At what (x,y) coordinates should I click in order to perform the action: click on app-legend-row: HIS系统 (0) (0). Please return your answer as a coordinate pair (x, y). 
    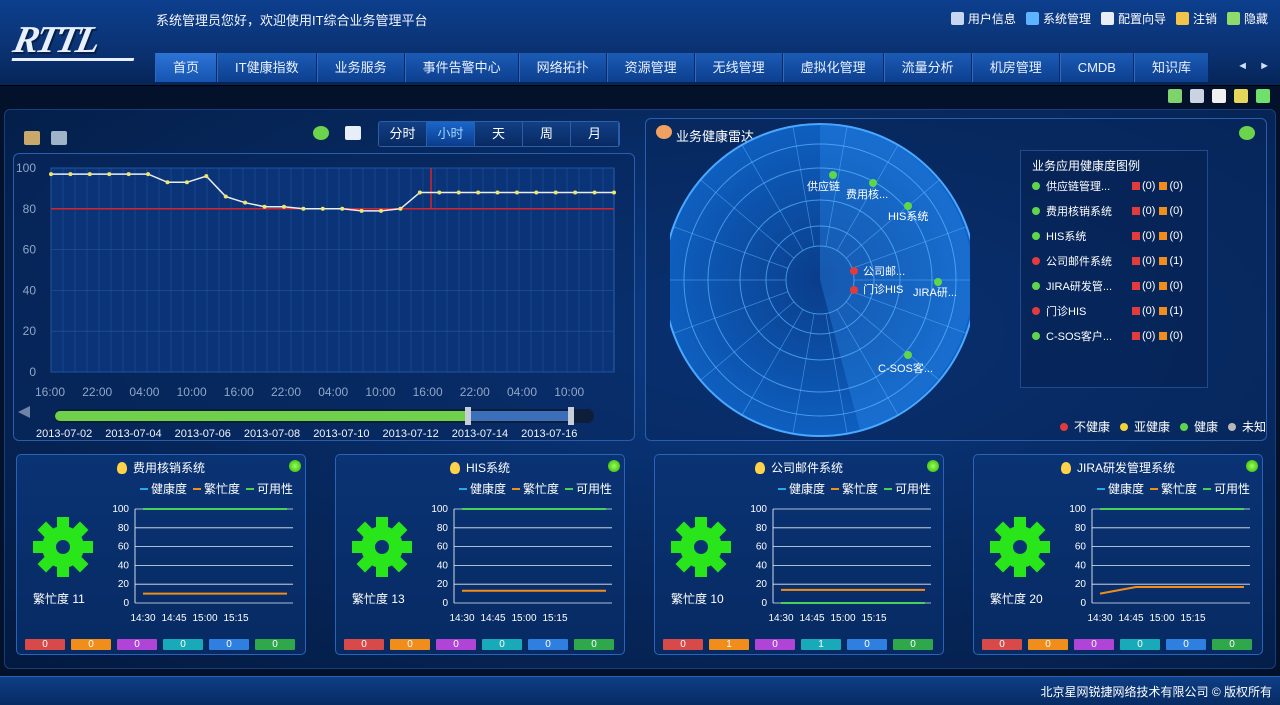
    Looking at the image, I should click on (1107, 236).